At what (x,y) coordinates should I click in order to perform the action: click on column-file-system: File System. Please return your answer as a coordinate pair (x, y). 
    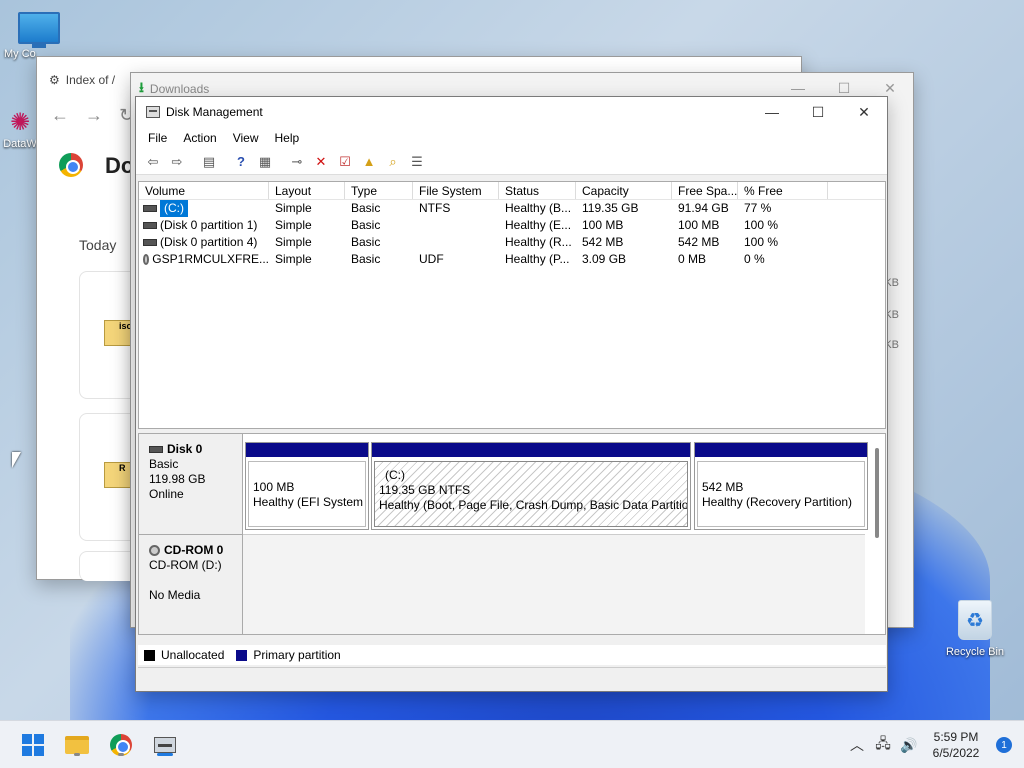
    Looking at the image, I should click on (456, 190).